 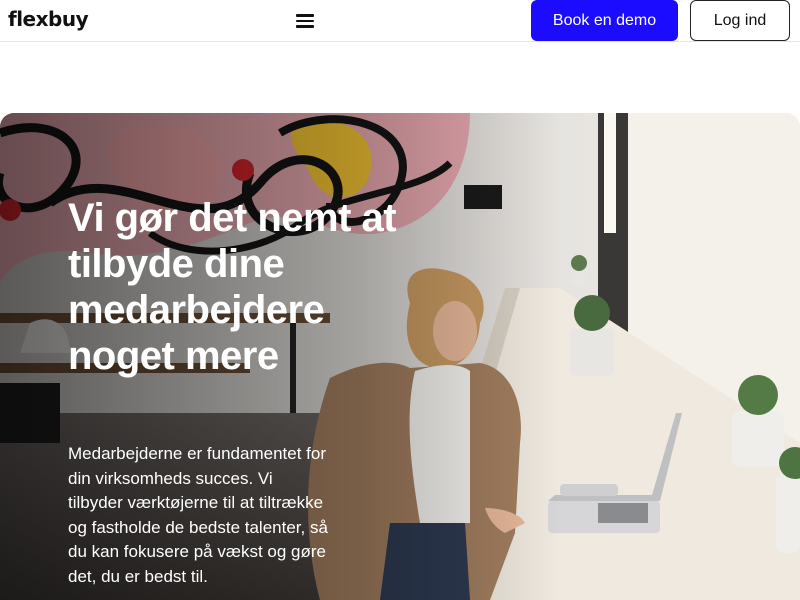 What do you see at coordinates (400, 21) in the screenshot?
I see `top-navigation: flexbuy Book en demo Log ind` at bounding box center [400, 21].